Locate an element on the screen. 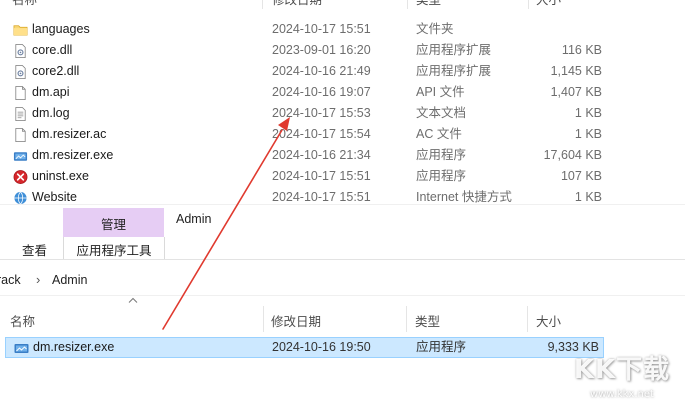 This screenshot has height=405, width=685. file-row-uninst-exe: uninst.exe 2024-10-17 15:51 应用程序 107 KB is located at coordinates (342, 176).